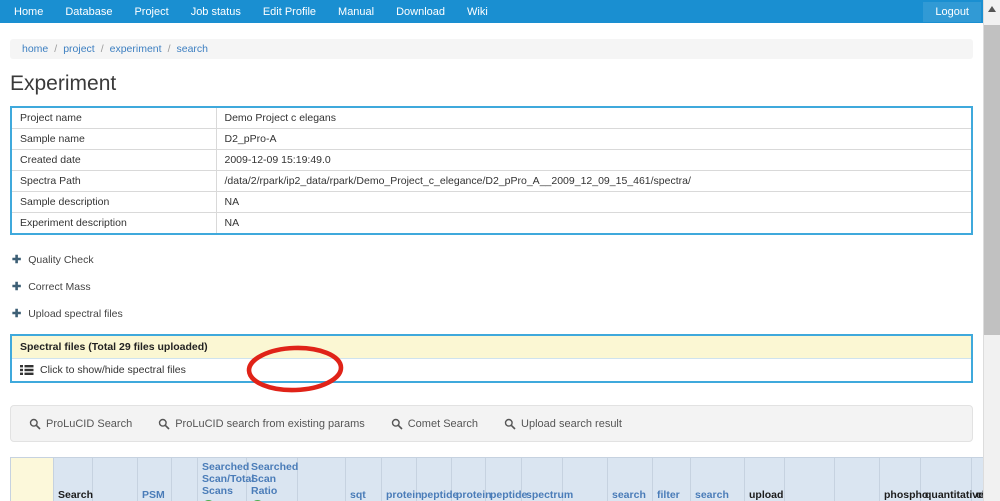 Image resolution: width=1000 pixels, height=501 pixels. I want to click on page-title: Experiment, so click(63, 83).